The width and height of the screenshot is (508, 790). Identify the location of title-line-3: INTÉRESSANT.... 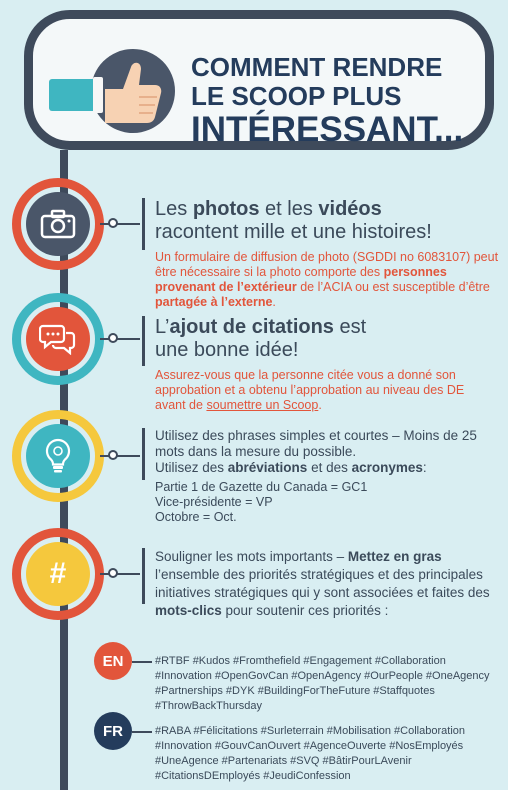
(327, 129).